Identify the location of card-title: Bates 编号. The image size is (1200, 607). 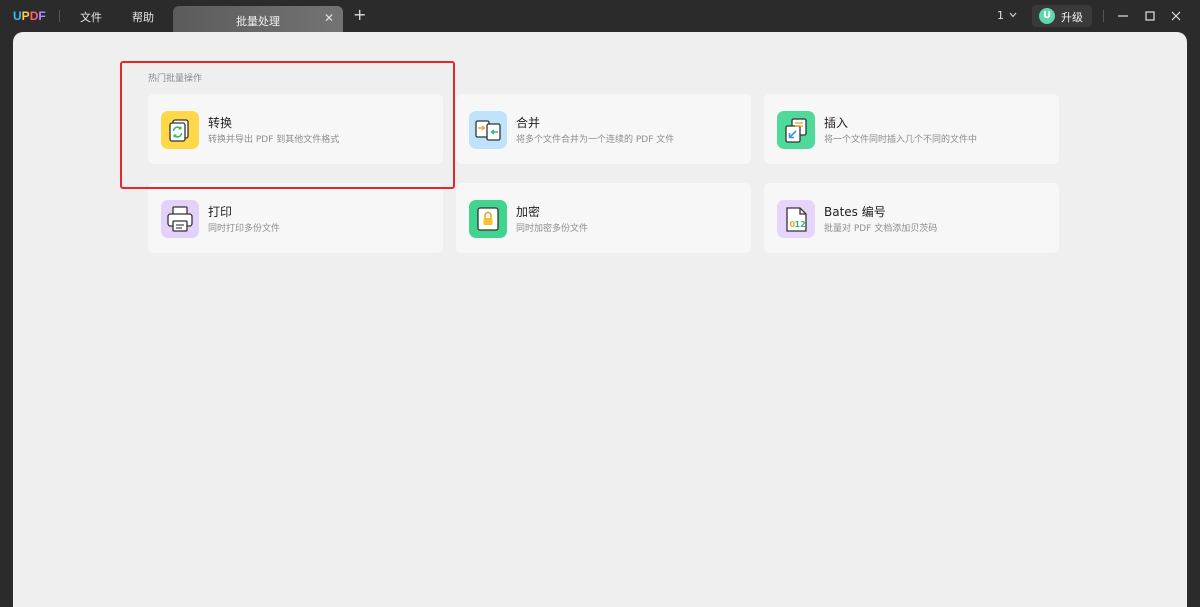
(855, 212).